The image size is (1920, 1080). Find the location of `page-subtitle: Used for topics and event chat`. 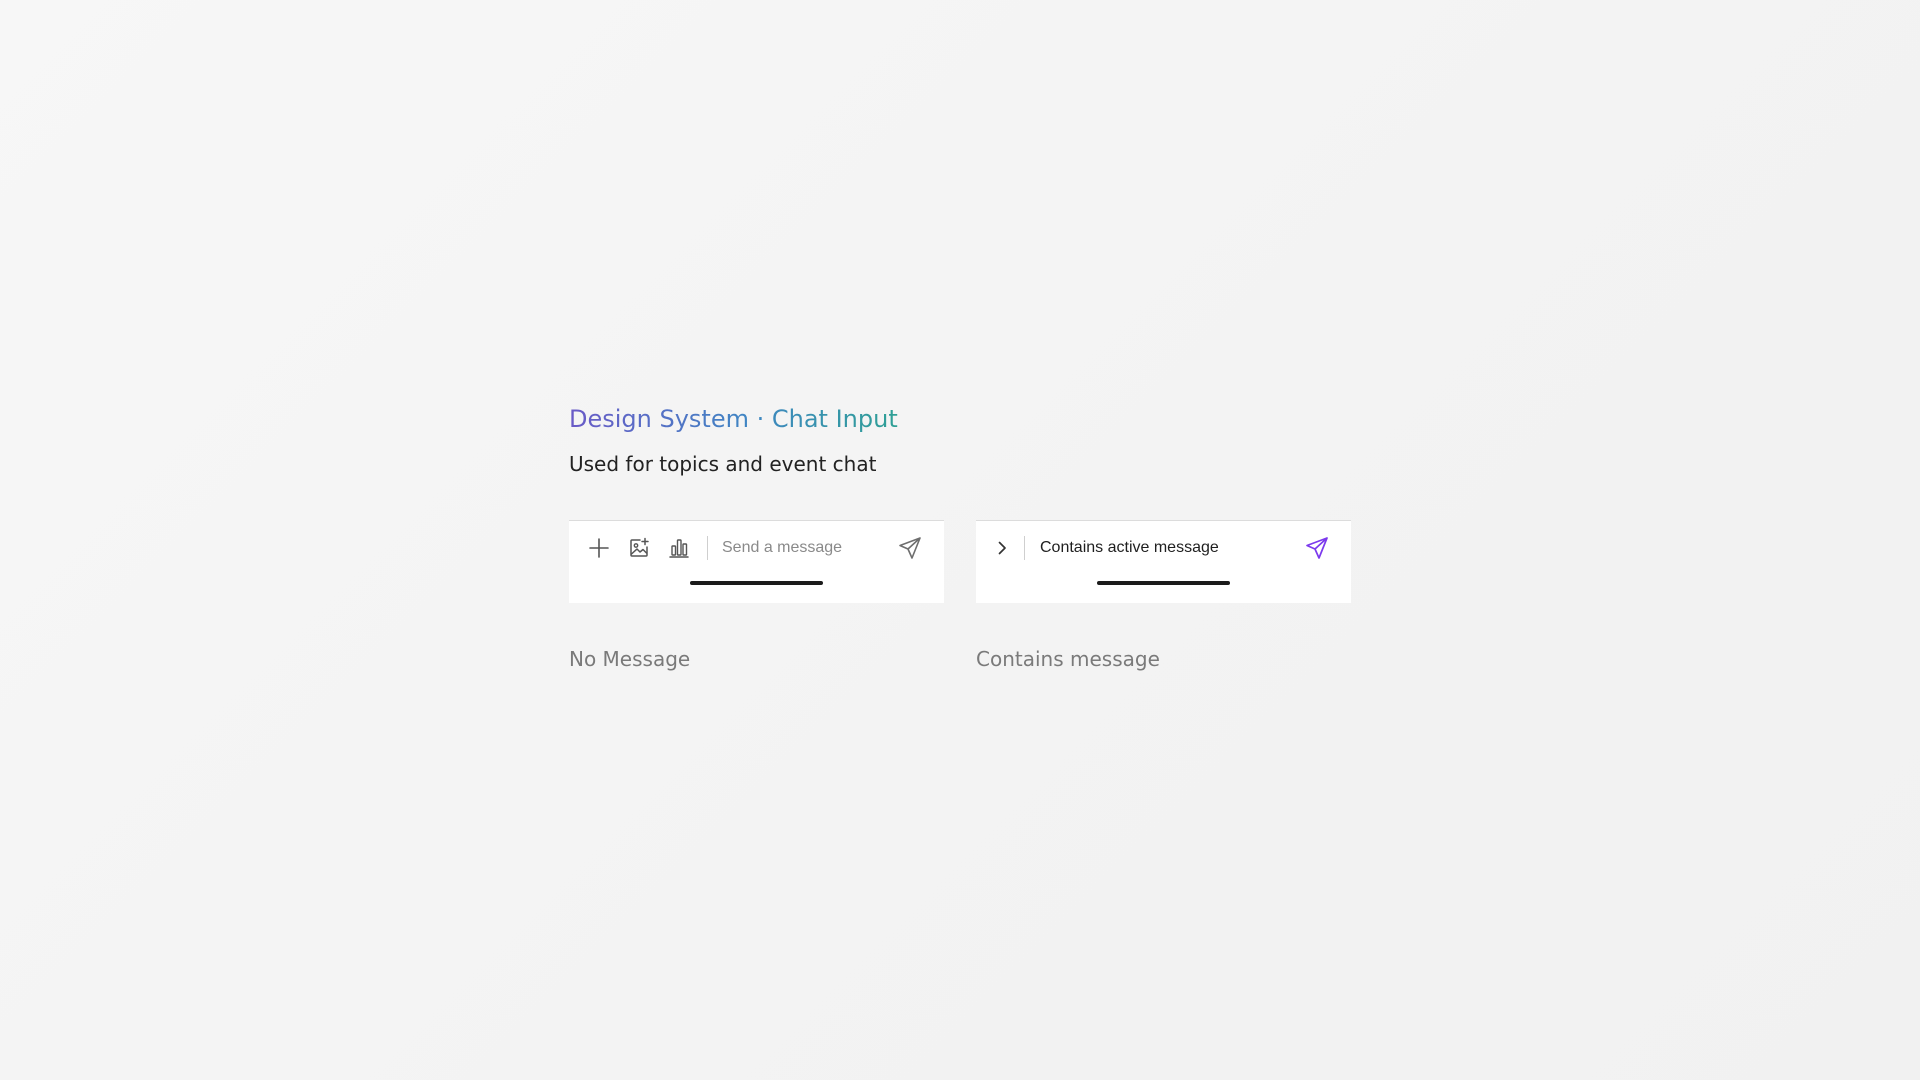

page-subtitle: Used for topics and event chat is located at coordinates (723, 464).